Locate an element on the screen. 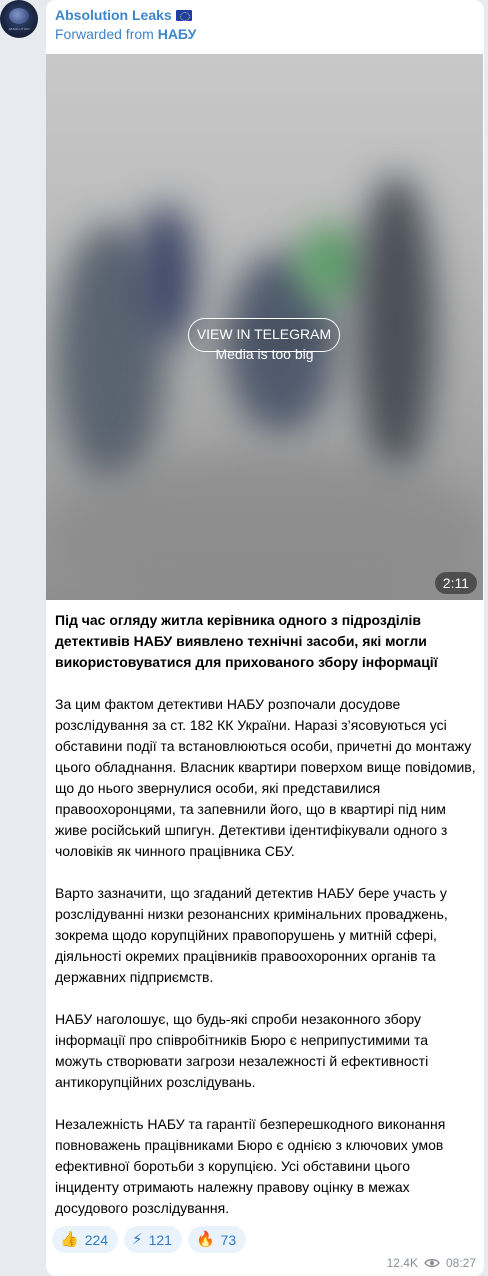 The width and height of the screenshot is (488, 1276). avatar-caption: ABSOLUTION is located at coordinates (19, 29).